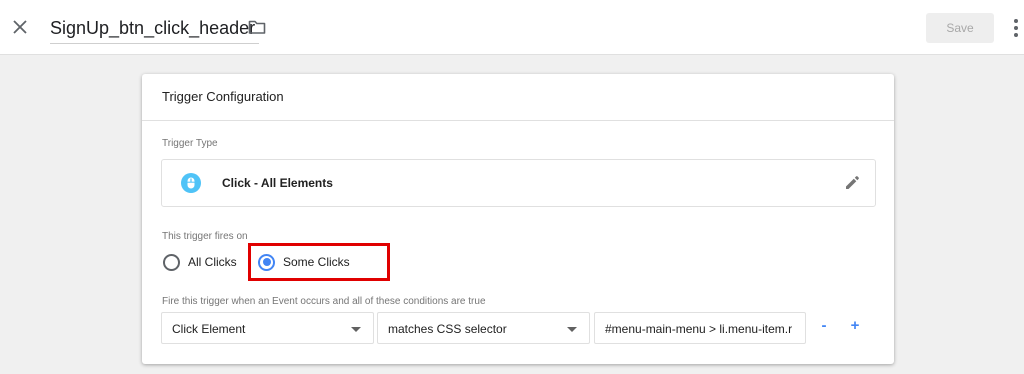 Image resolution: width=1024 pixels, height=374 pixels. What do you see at coordinates (277, 183) in the screenshot?
I see `trigger-type-name: Click - All Elements` at bounding box center [277, 183].